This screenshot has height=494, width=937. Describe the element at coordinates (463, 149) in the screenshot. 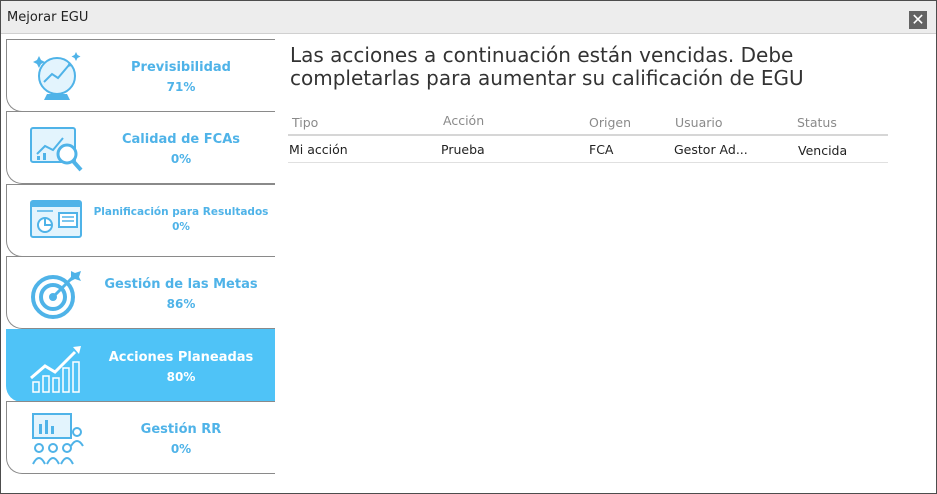

I see `cell-accion: Prueba` at that location.